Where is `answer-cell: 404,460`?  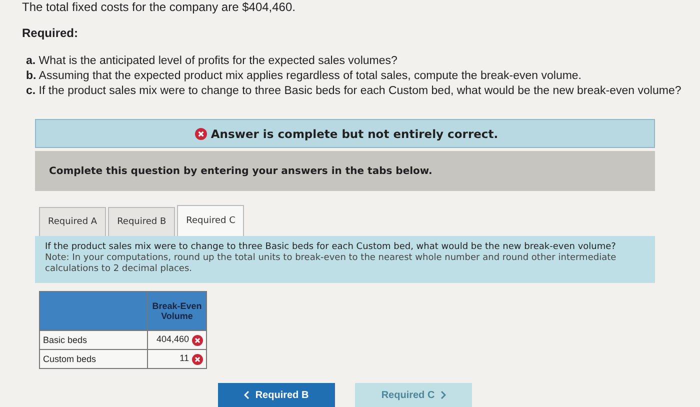
answer-cell: 404,460 is located at coordinates (177, 340).